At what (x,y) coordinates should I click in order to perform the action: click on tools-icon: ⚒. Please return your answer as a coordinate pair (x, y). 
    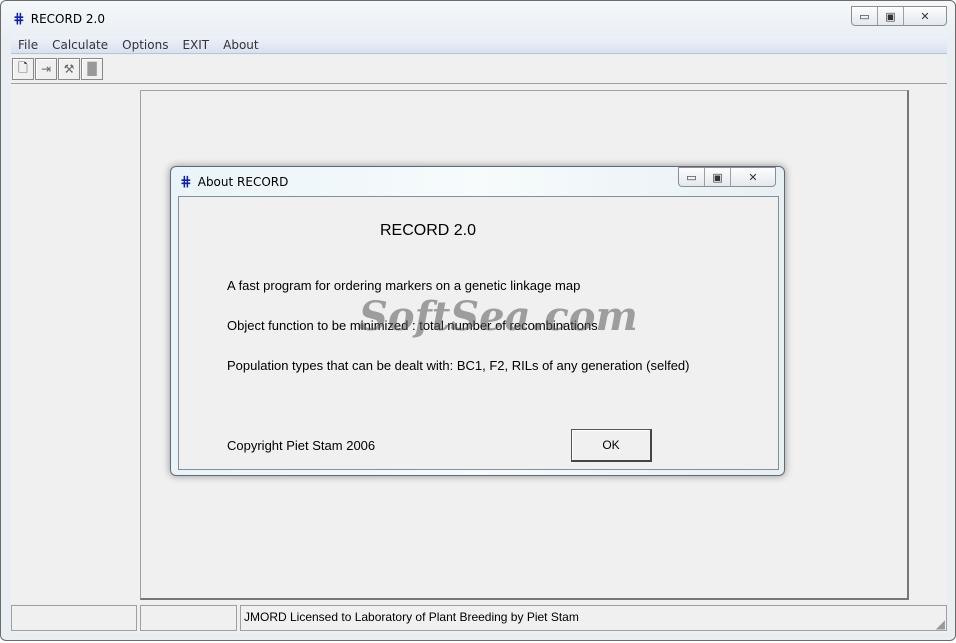
    Looking at the image, I should click on (69, 69).